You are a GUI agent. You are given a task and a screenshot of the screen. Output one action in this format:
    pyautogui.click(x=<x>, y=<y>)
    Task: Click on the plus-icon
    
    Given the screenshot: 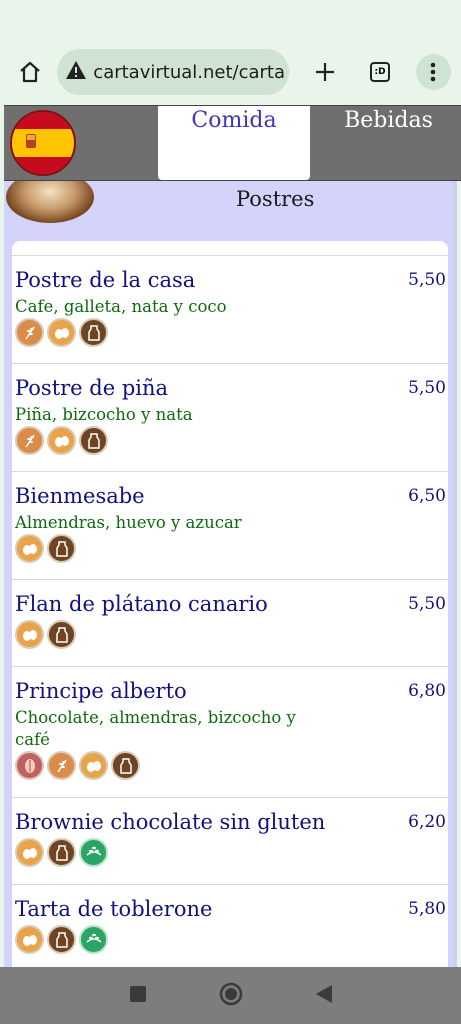 What is the action you would take?
    pyautogui.click(x=324, y=72)
    